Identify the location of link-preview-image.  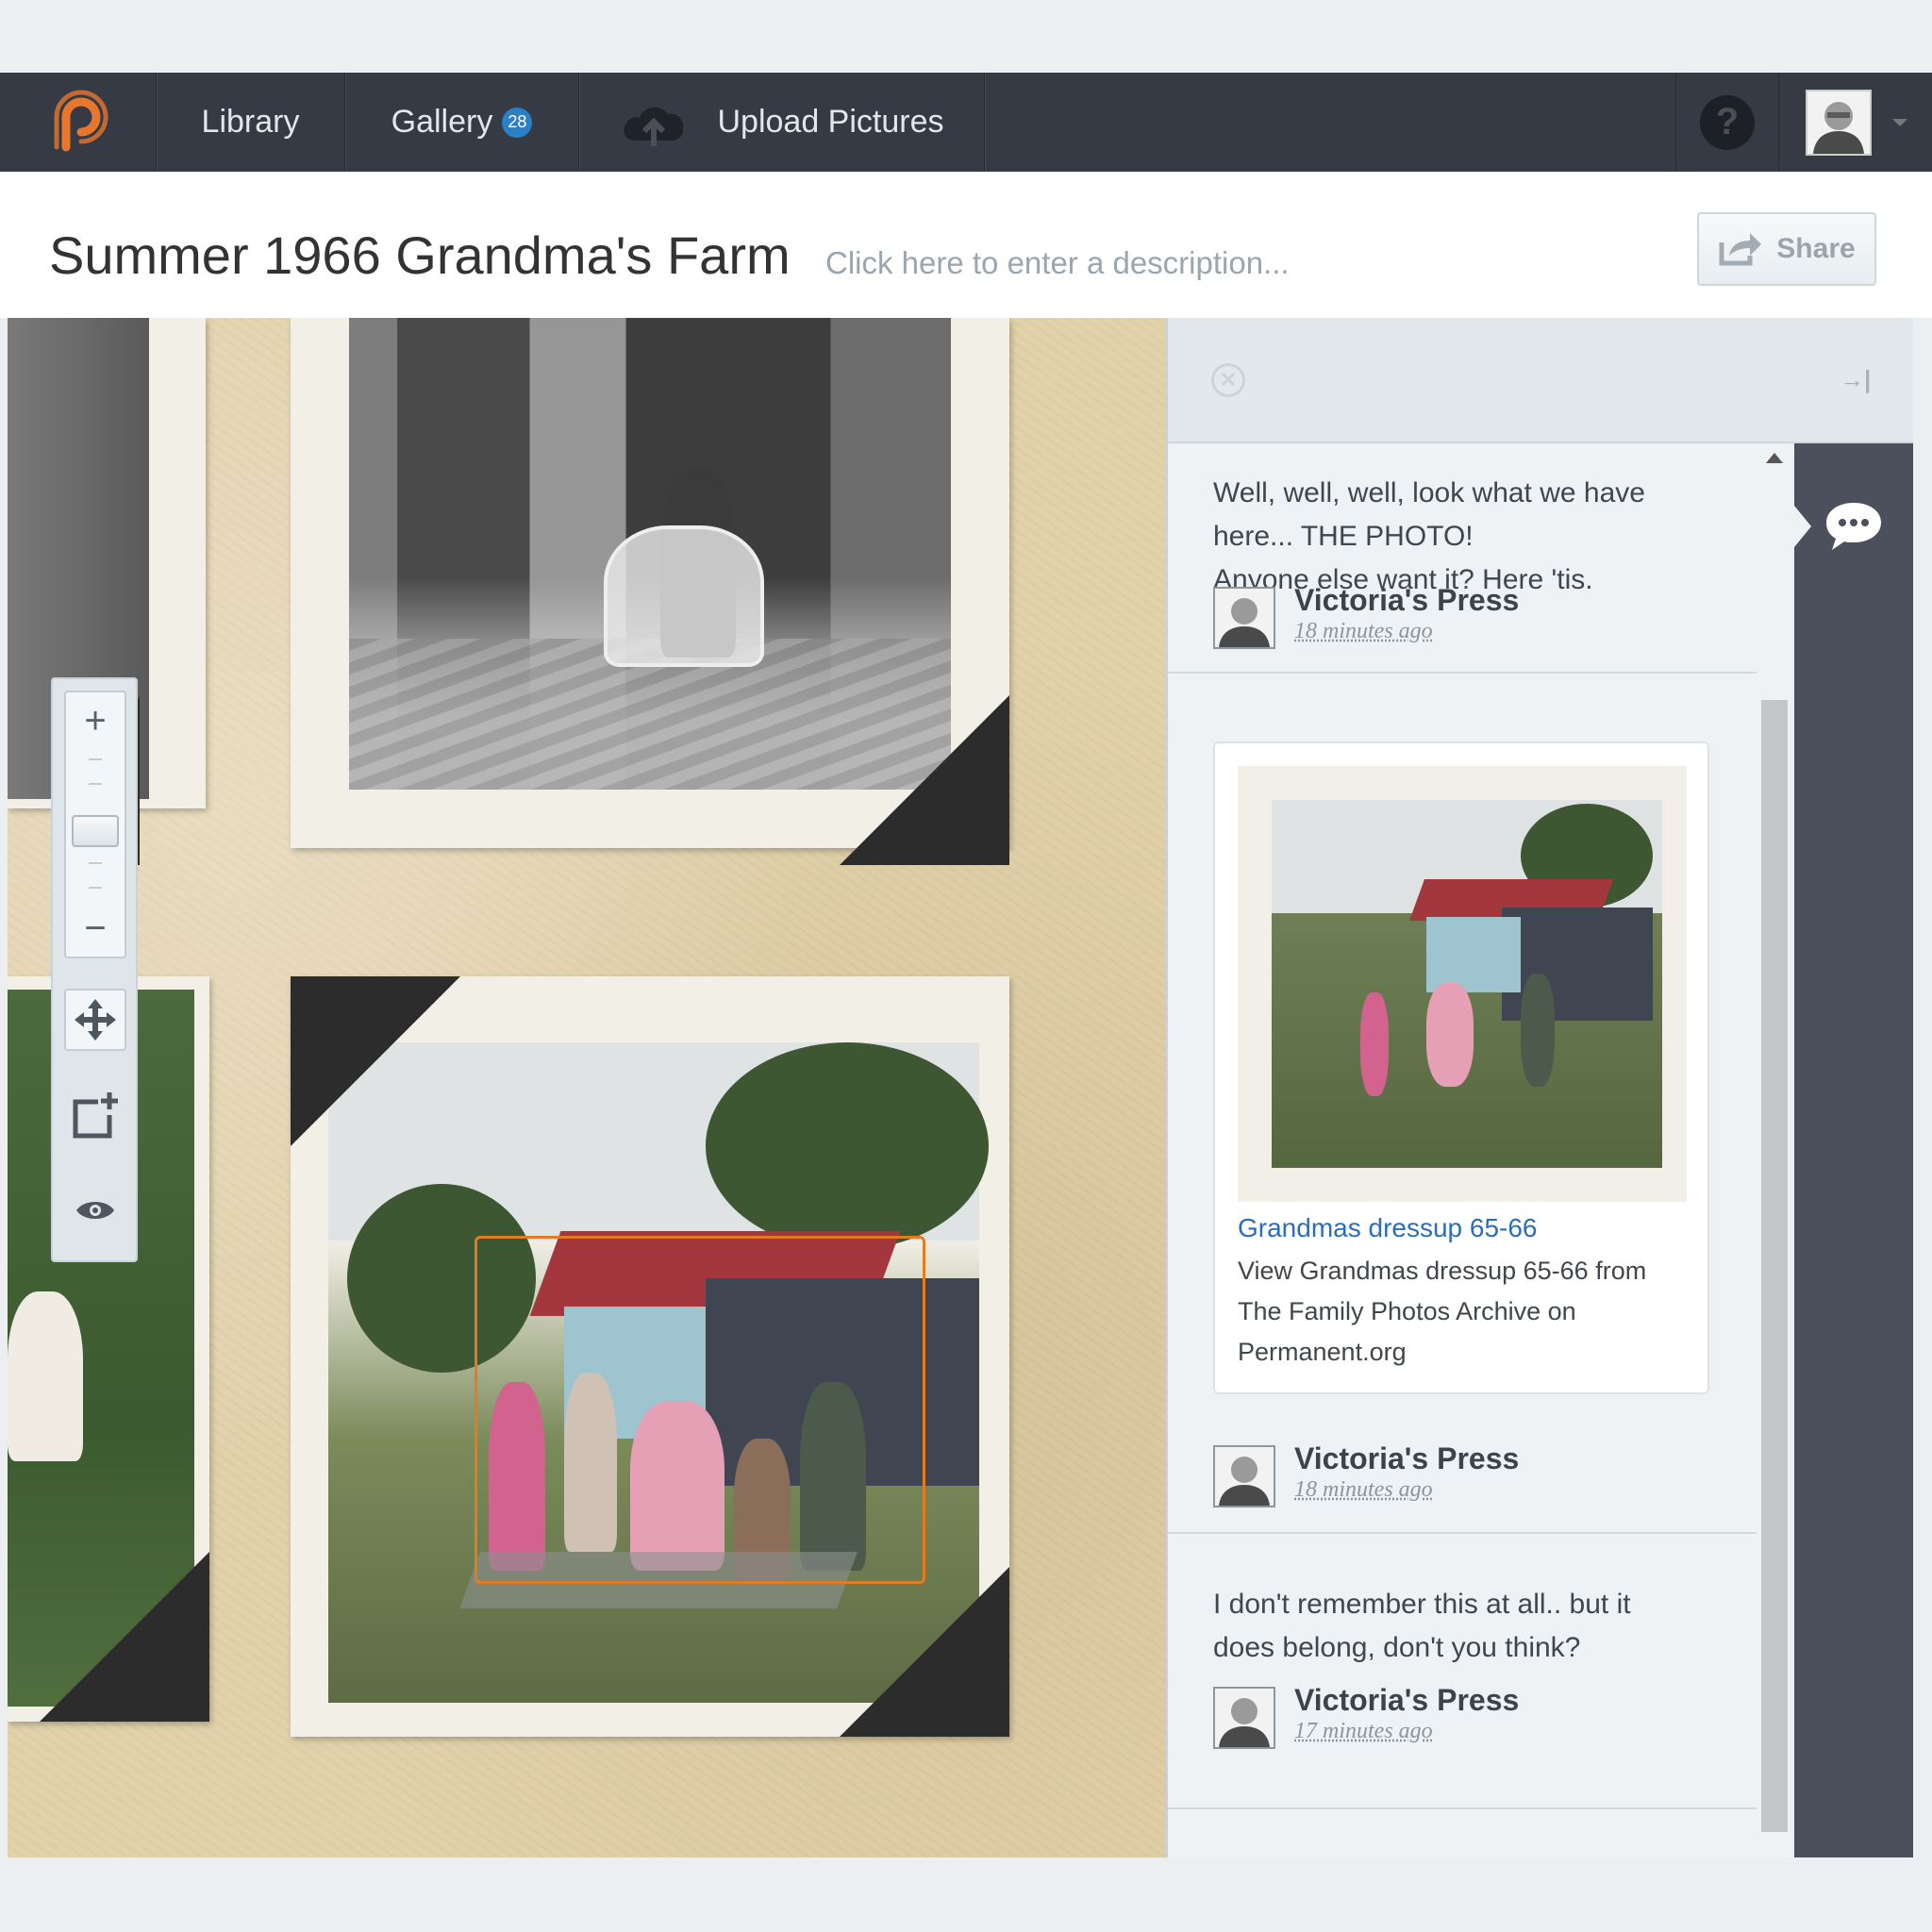
(1462, 984).